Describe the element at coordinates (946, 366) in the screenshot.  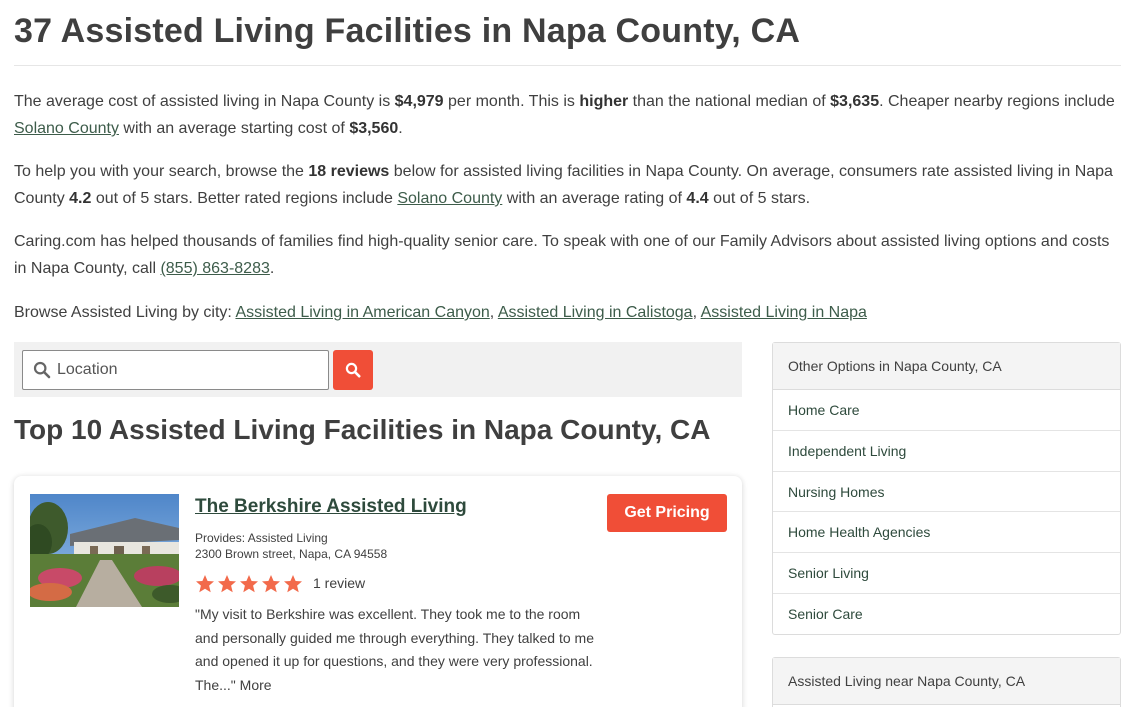
I see `other-options-title: Other Options in Napa County, CA` at that location.